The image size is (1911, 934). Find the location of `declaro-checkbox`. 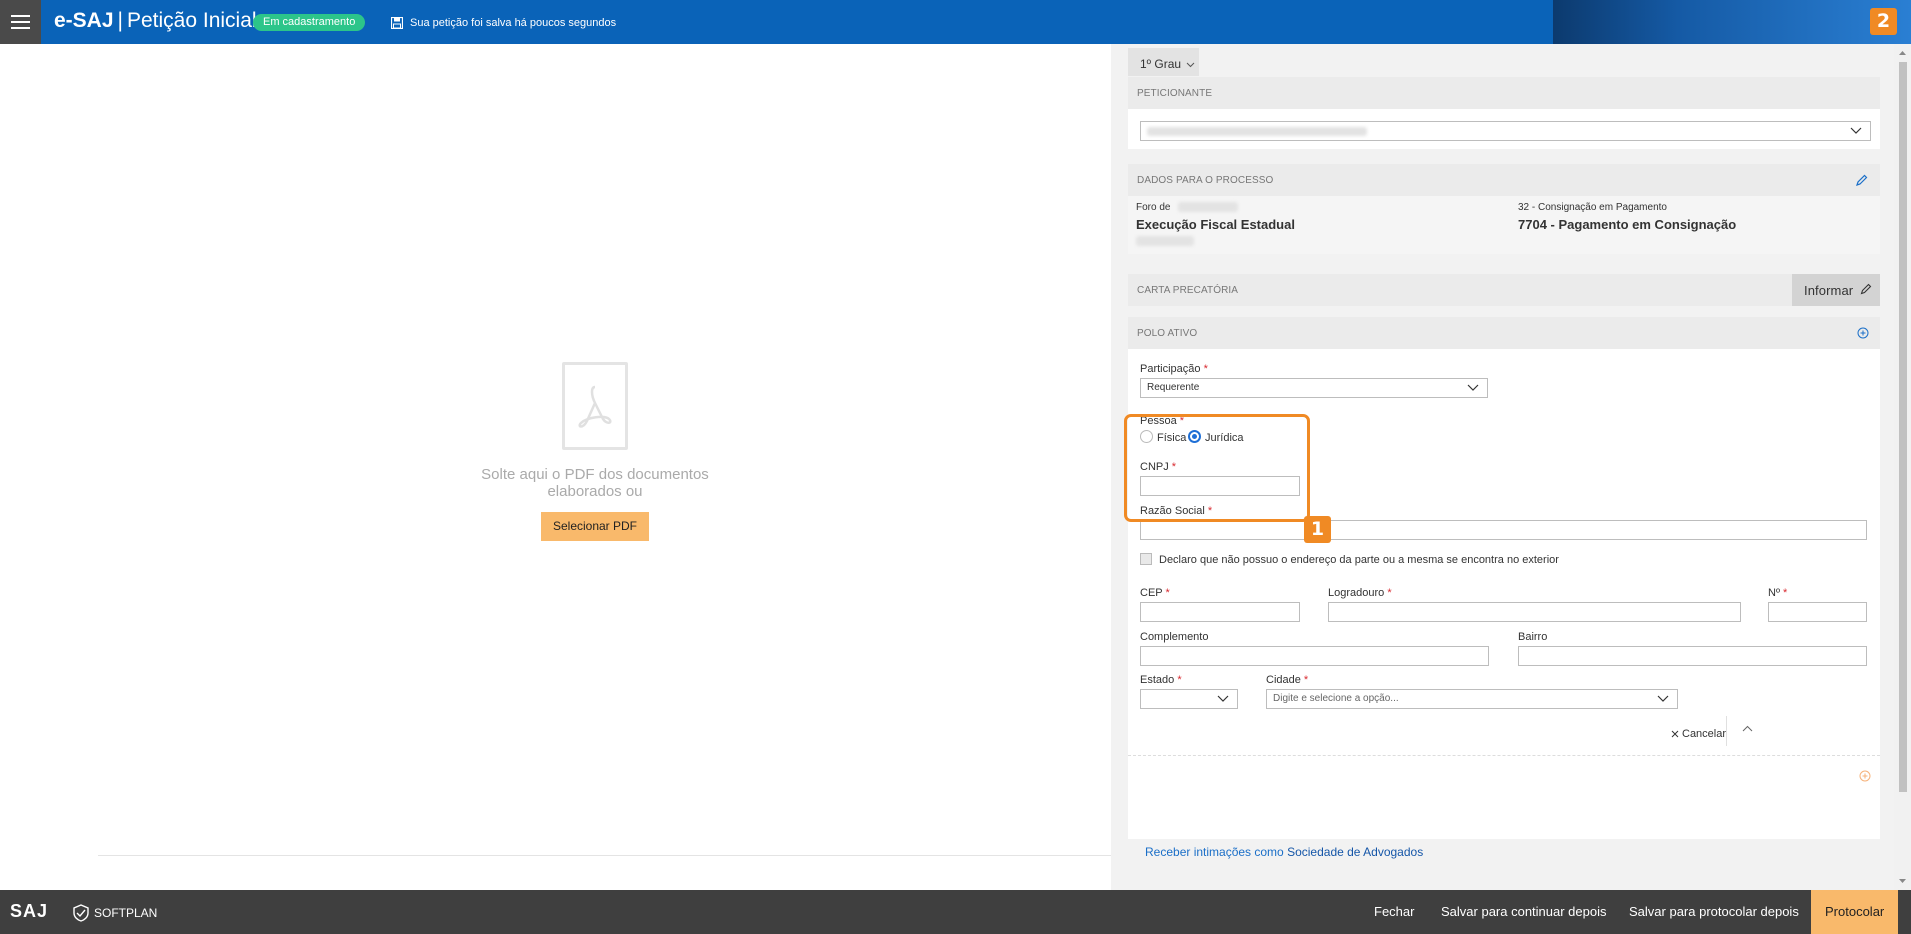

declaro-checkbox is located at coordinates (1146, 559).